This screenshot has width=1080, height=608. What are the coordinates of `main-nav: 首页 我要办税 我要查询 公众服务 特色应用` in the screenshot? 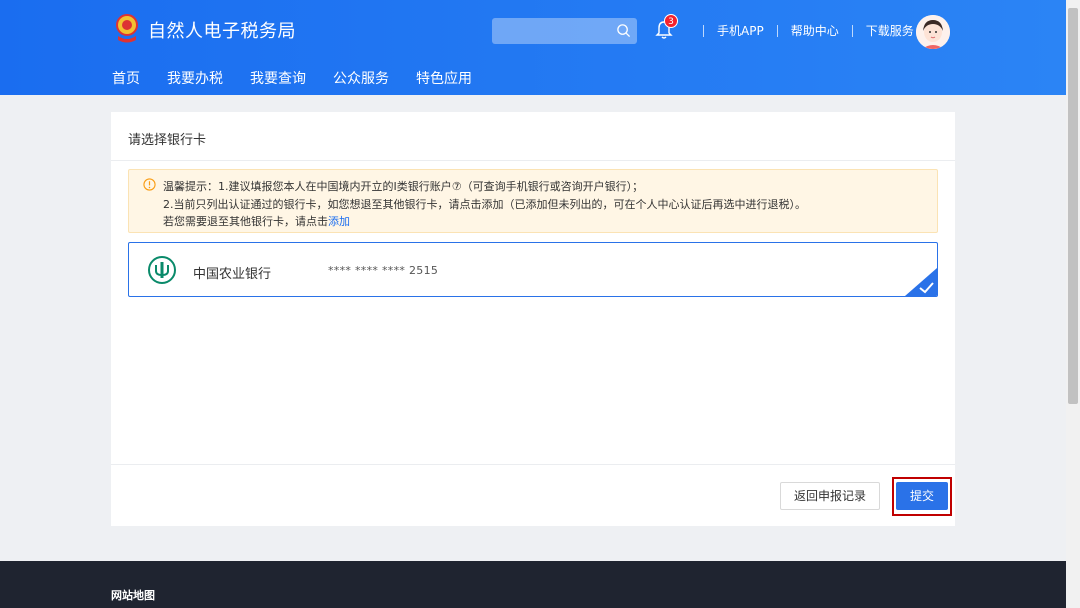 It's located at (305, 78).